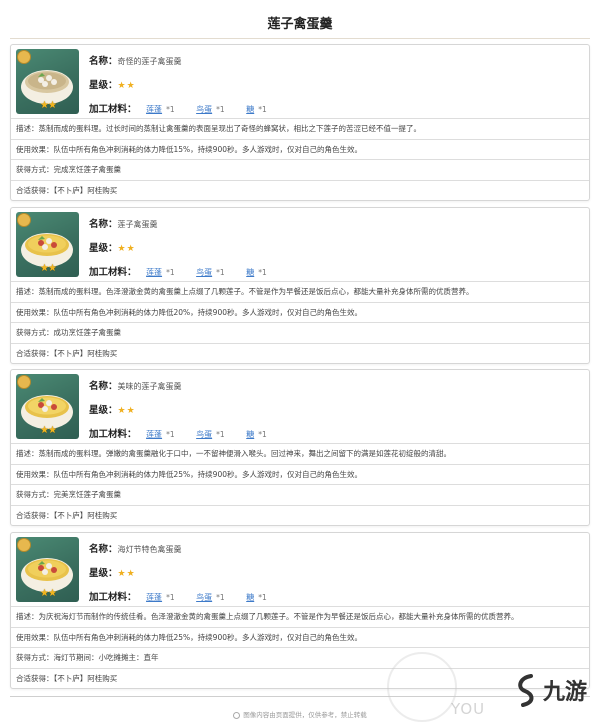  What do you see at coordinates (300, 332) in the screenshot?
I see `recipe-obtain-method: 获得方式：成功烹饪莲子禽蛋羹` at bounding box center [300, 332].